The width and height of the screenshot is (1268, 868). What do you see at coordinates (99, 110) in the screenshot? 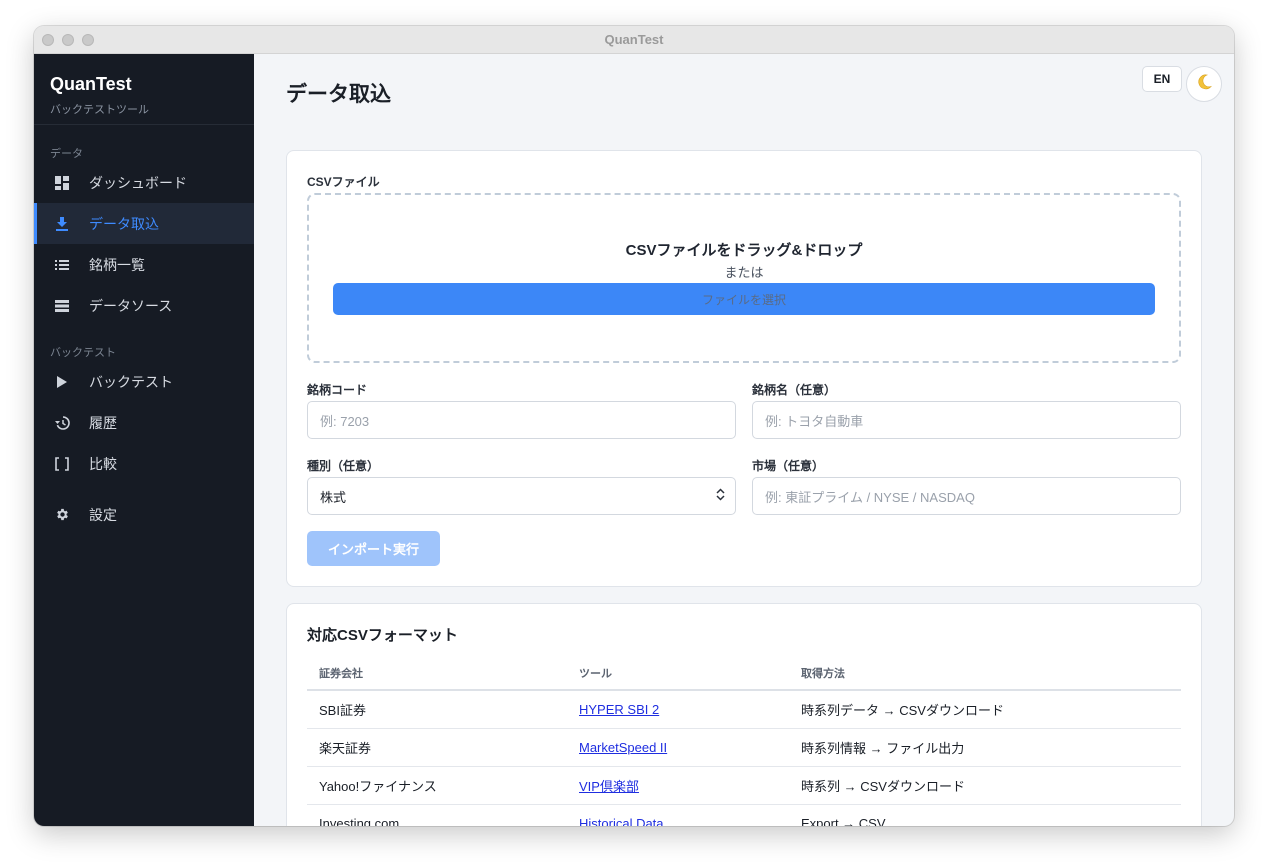
I see `brand-subtitle: バックテストツール` at bounding box center [99, 110].